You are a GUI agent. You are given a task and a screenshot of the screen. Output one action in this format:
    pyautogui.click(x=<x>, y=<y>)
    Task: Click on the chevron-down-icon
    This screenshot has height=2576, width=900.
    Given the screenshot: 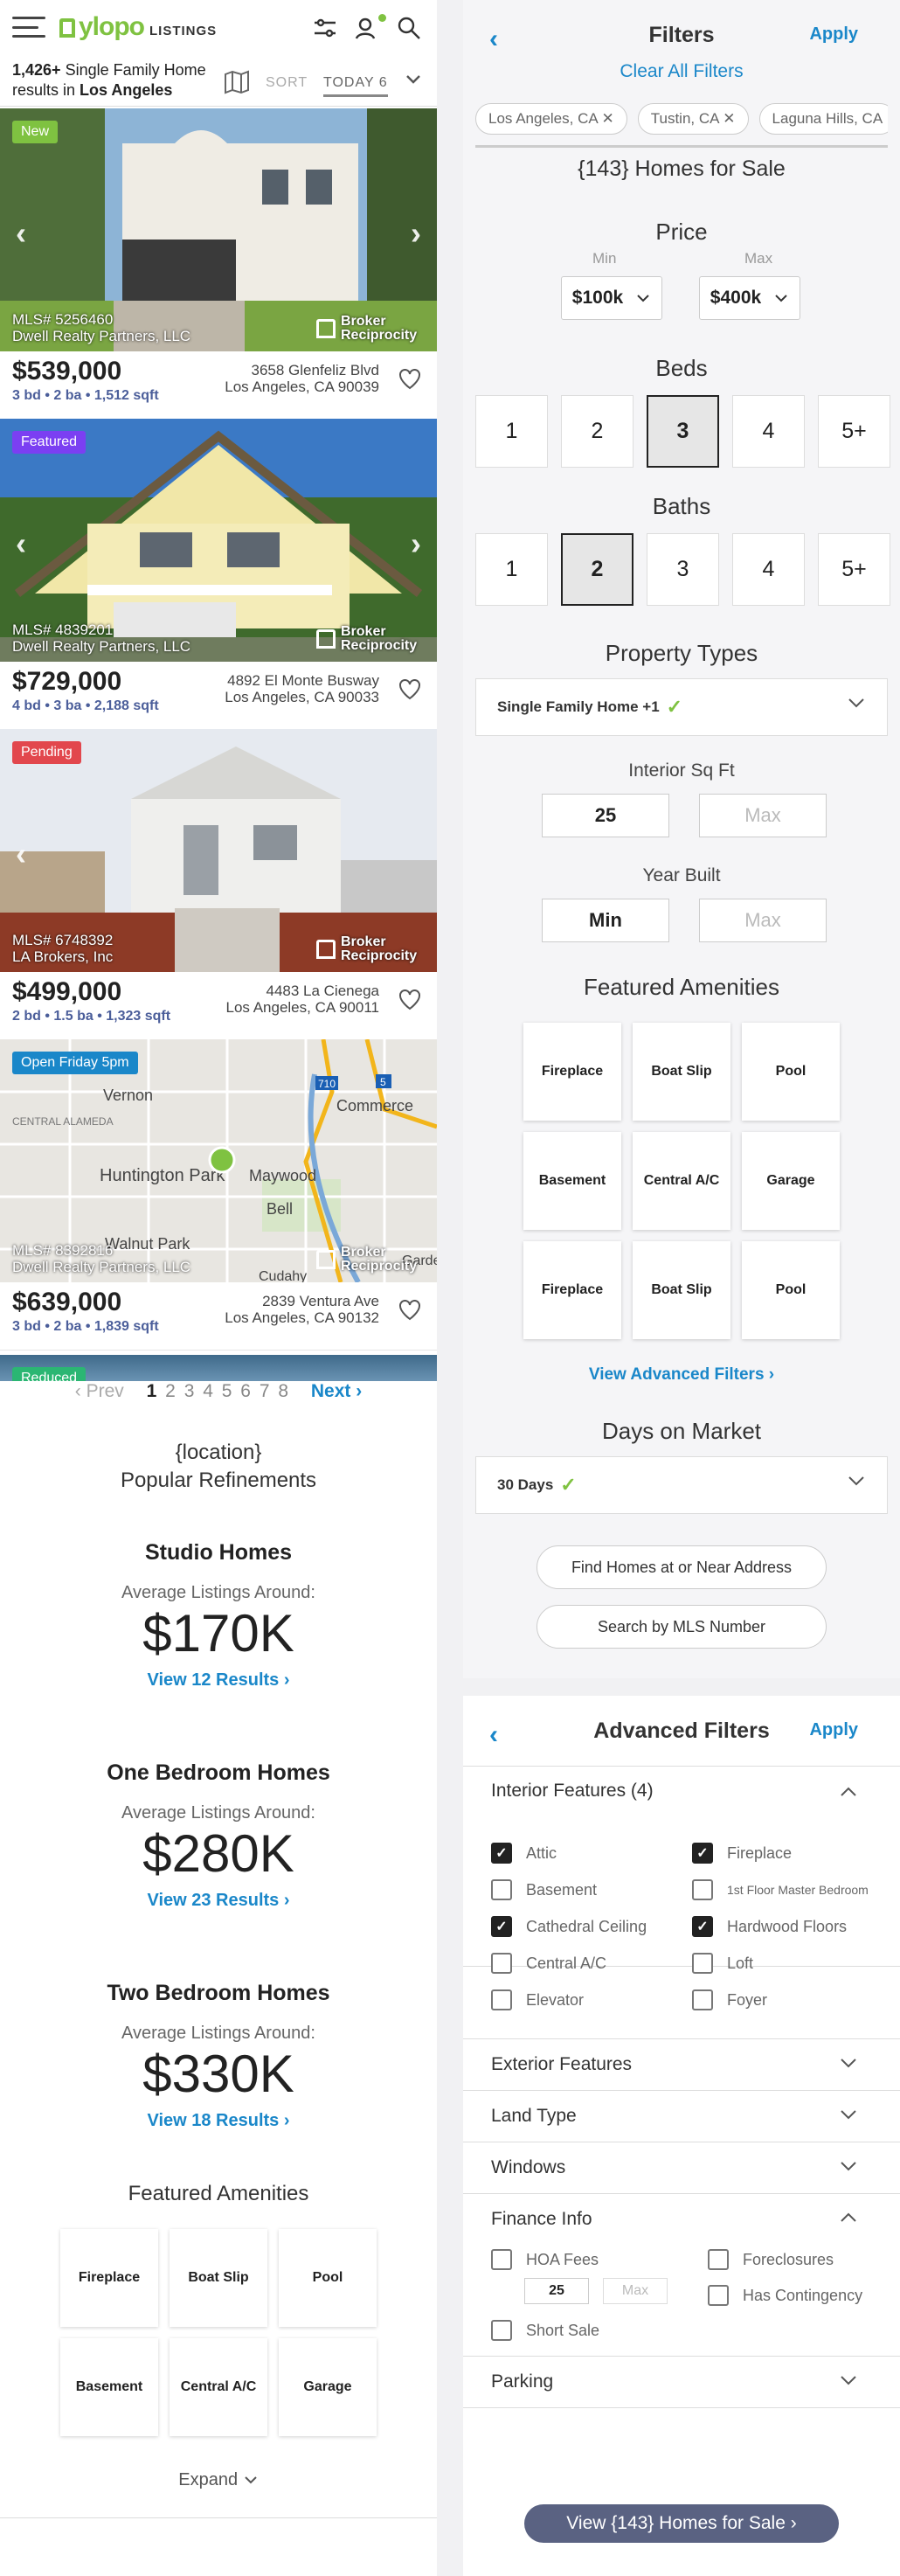 What is the action you would take?
    pyautogui.click(x=413, y=79)
    